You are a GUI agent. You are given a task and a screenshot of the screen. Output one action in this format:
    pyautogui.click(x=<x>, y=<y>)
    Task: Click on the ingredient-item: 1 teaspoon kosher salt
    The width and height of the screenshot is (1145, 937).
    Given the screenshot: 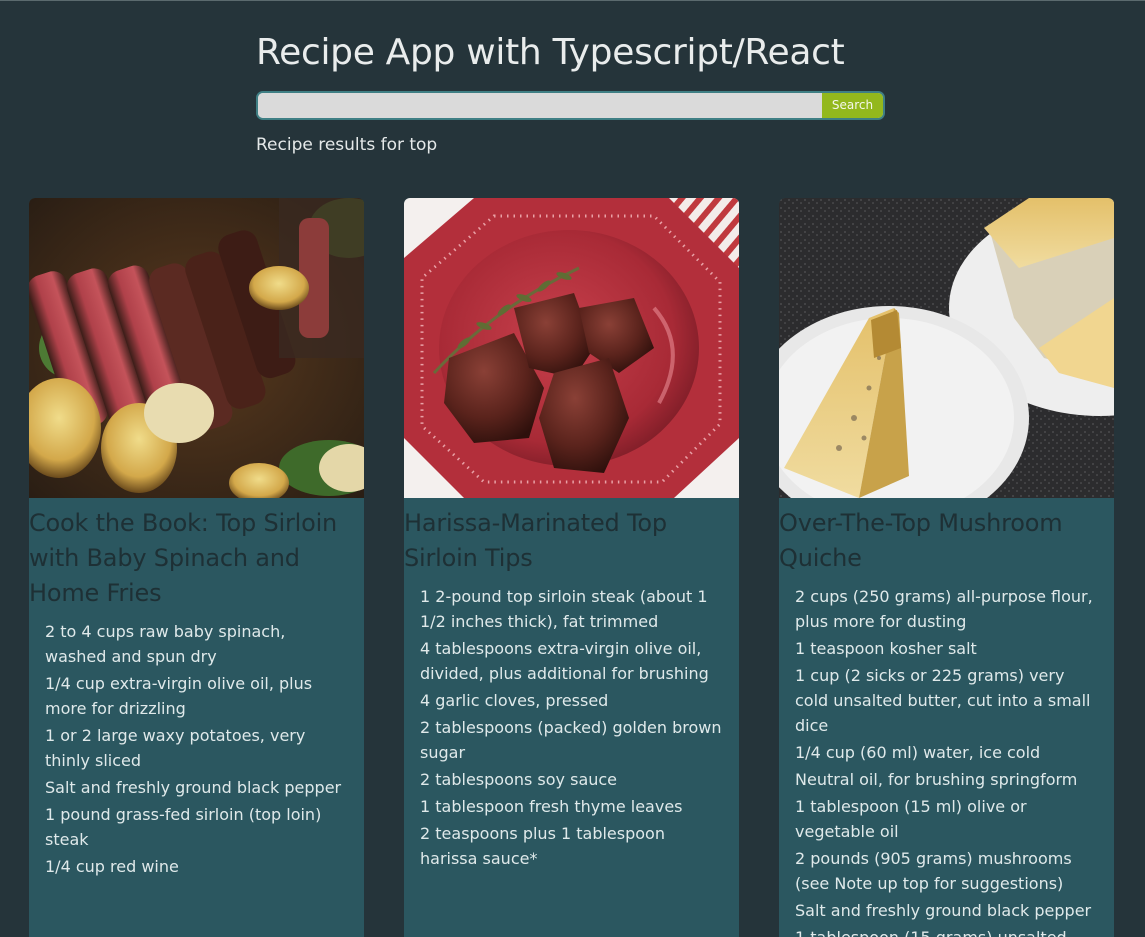 What is the action you would take?
    pyautogui.click(x=886, y=648)
    